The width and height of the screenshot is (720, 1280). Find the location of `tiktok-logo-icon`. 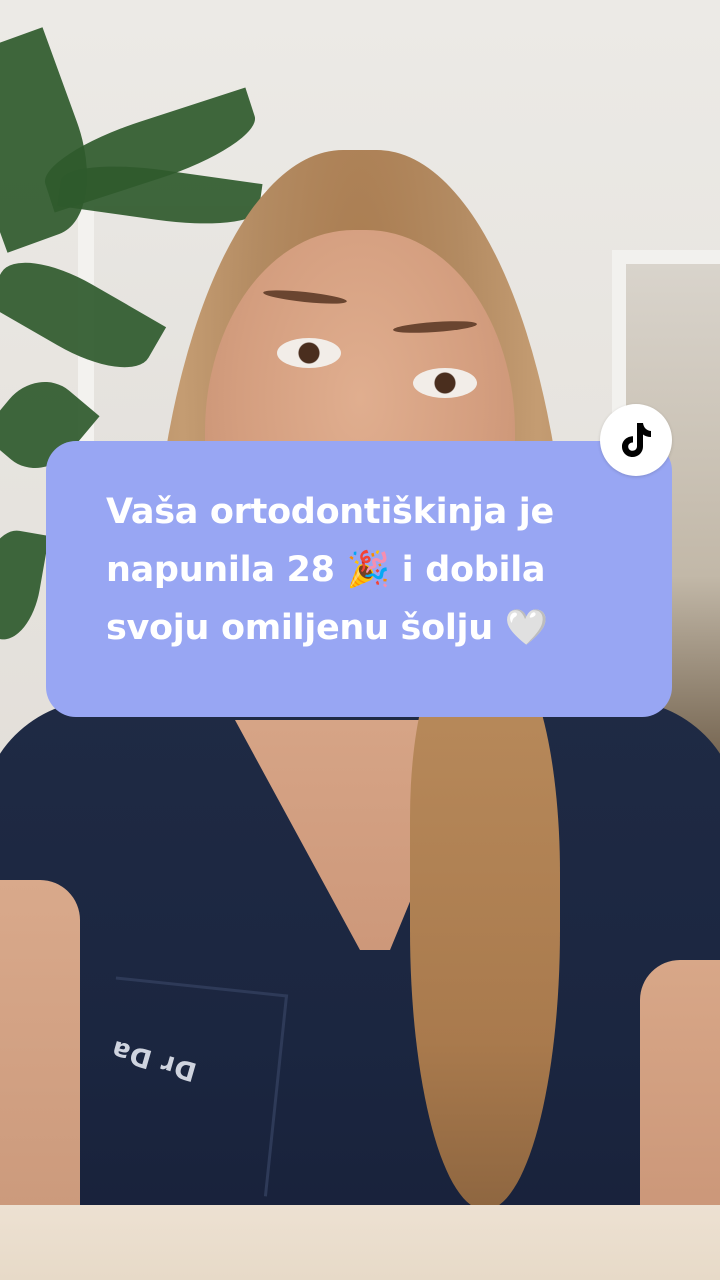

tiktok-logo-icon is located at coordinates (636, 440).